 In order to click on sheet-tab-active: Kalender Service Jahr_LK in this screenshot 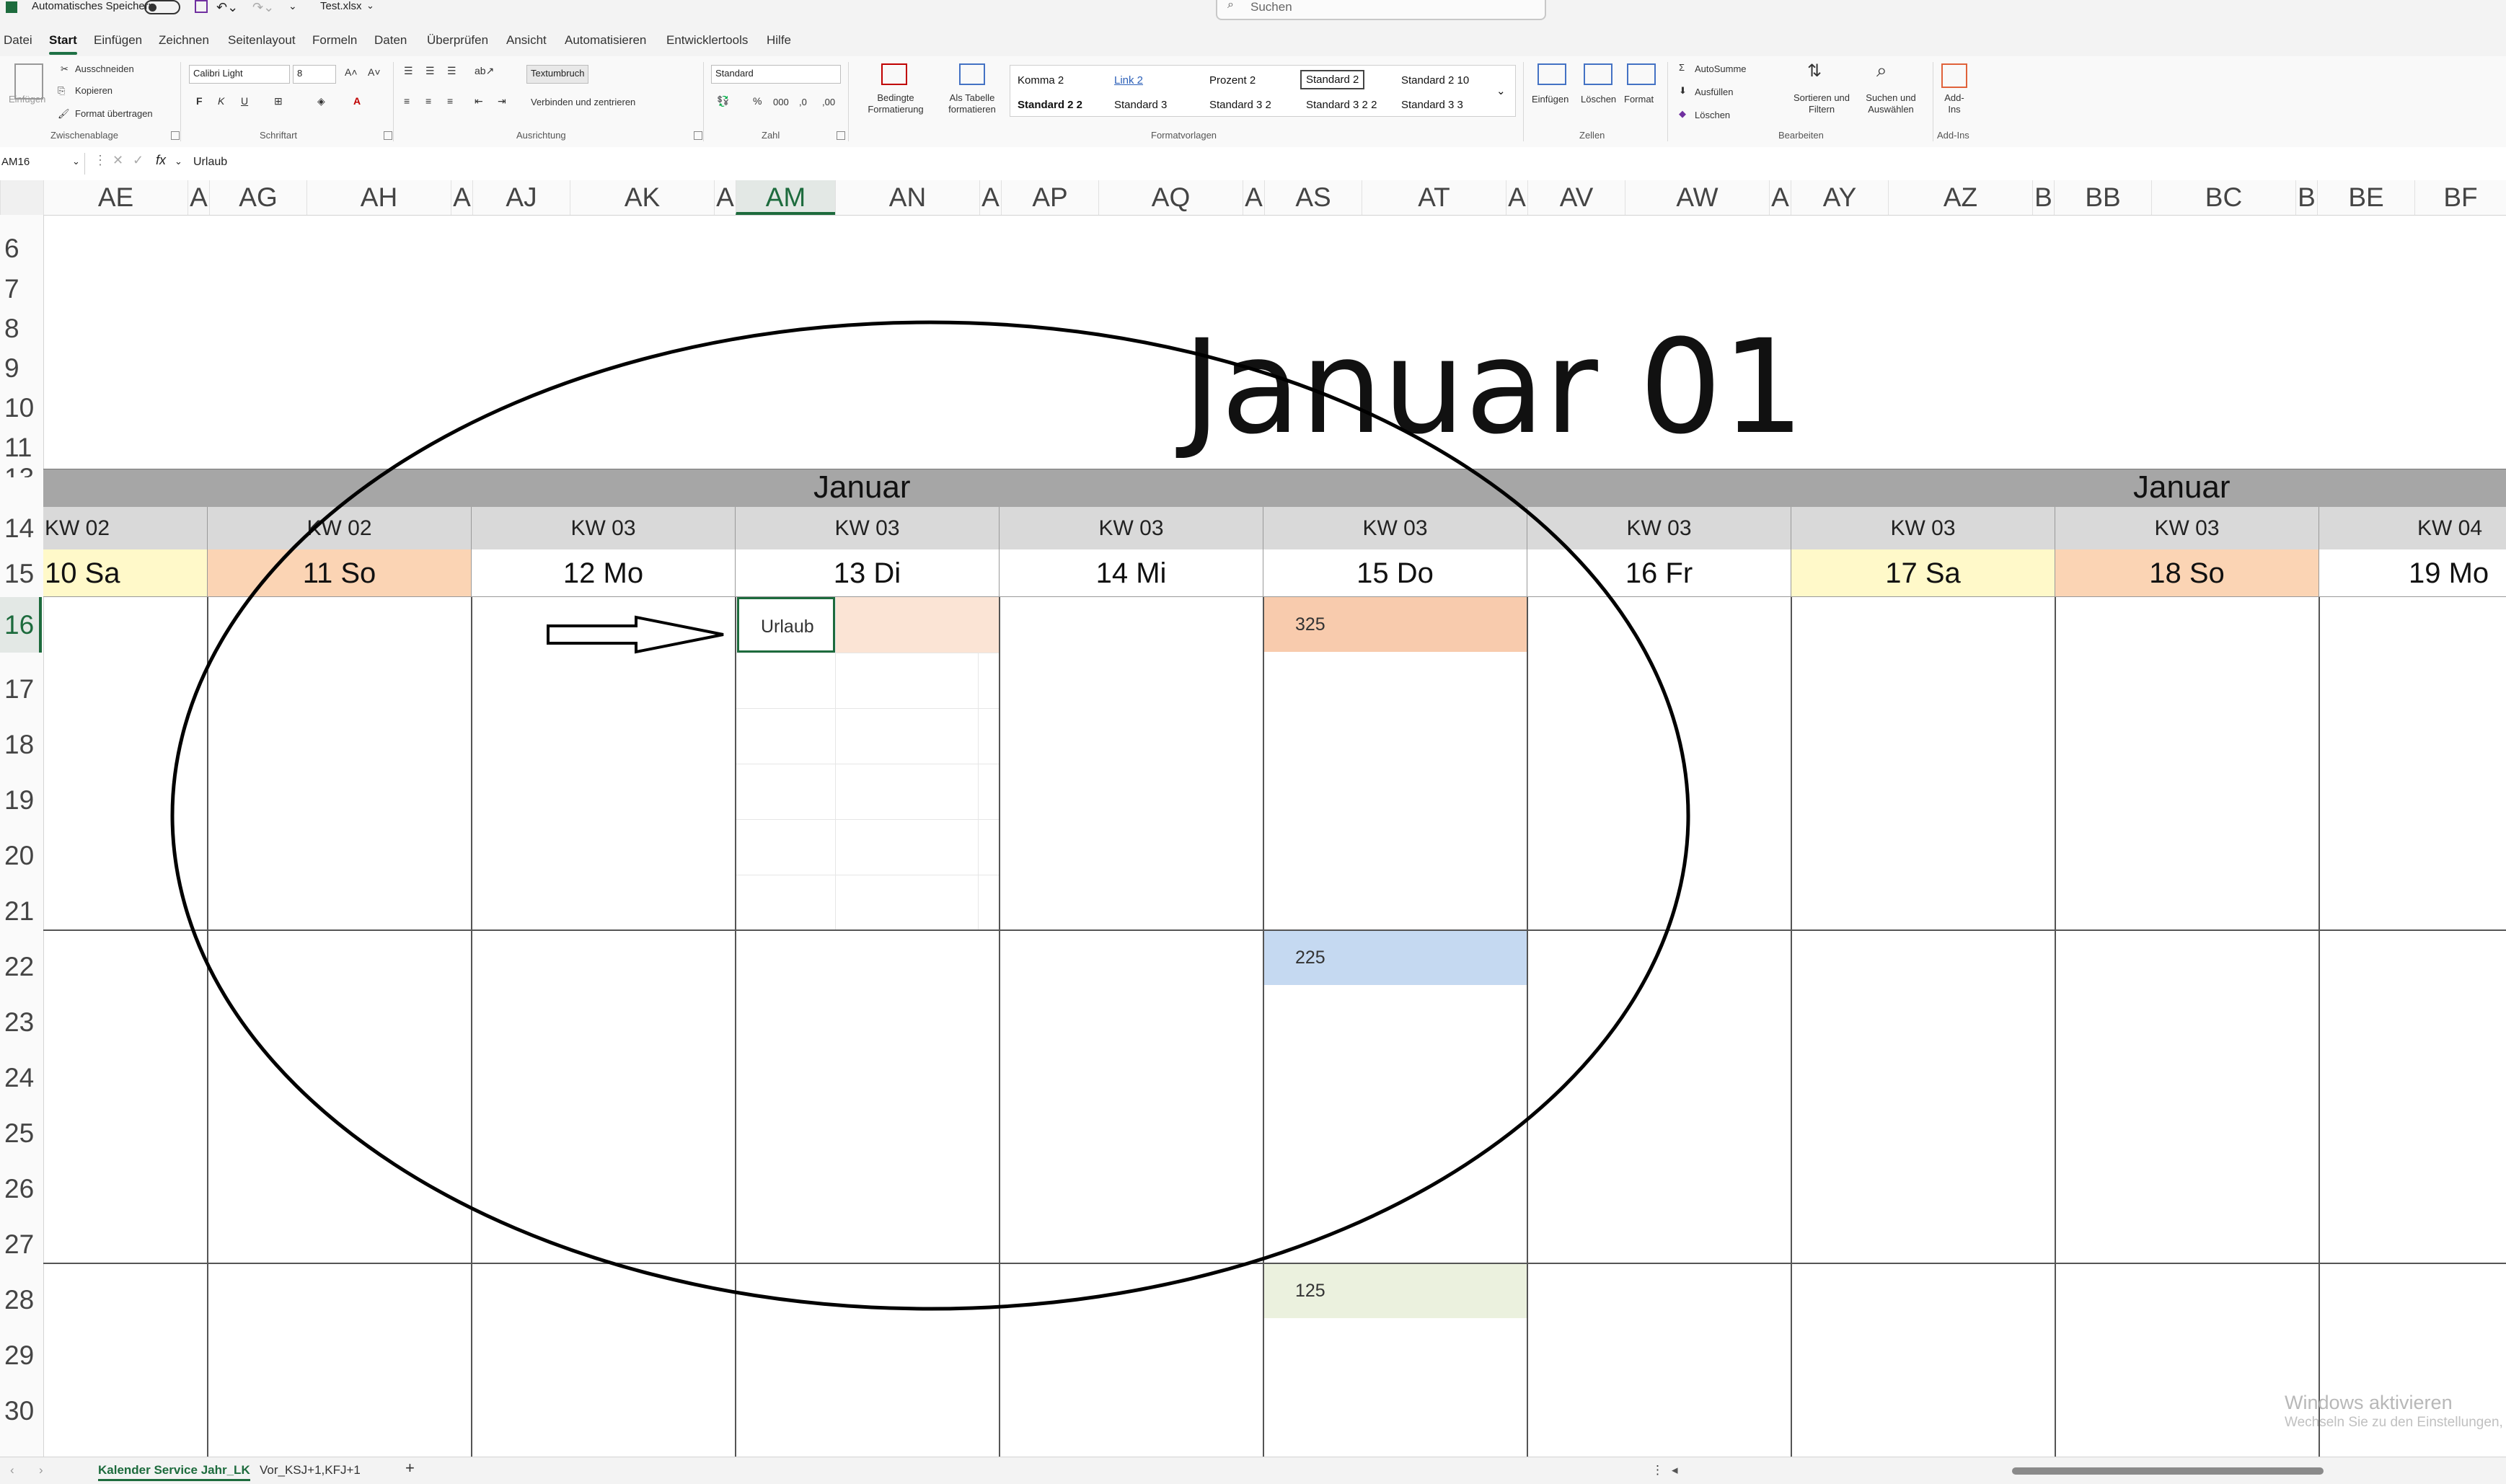, I will do `click(174, 1472)`.